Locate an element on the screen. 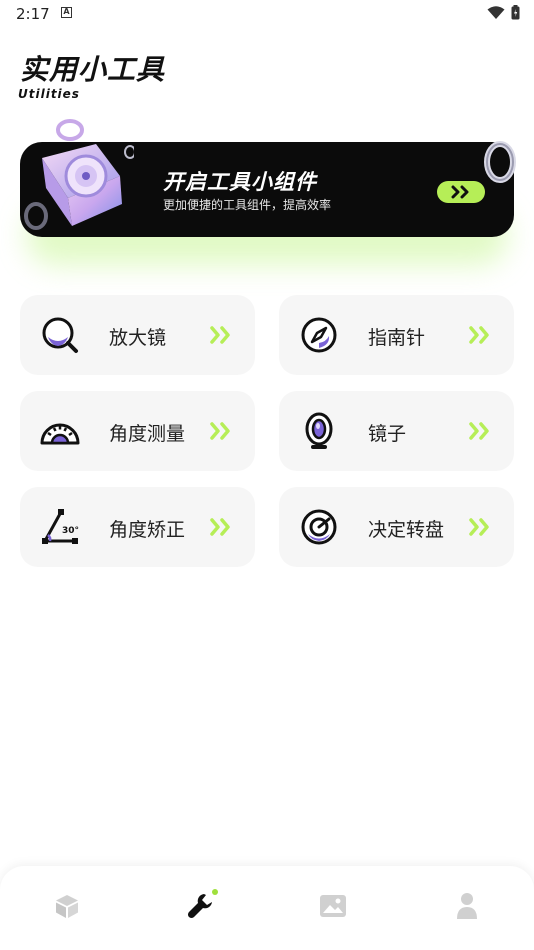 The image size is (534, 950). tool-card-mirror: 镜子 is located at coordinates (396, 431).